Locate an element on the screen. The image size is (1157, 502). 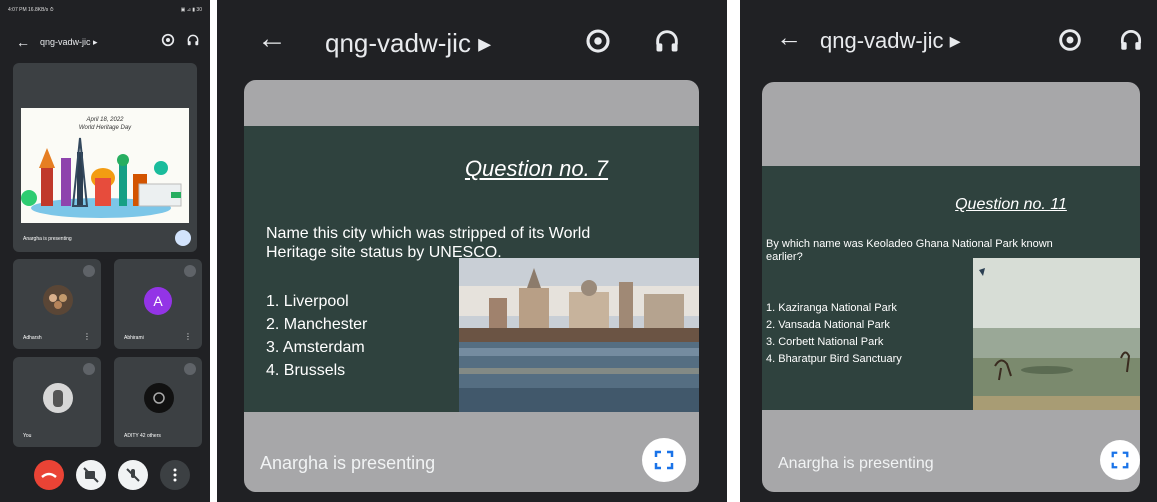
status-left: 4:07 PM 16.8KB/s ⏱ is located at coordinates (31, 10).